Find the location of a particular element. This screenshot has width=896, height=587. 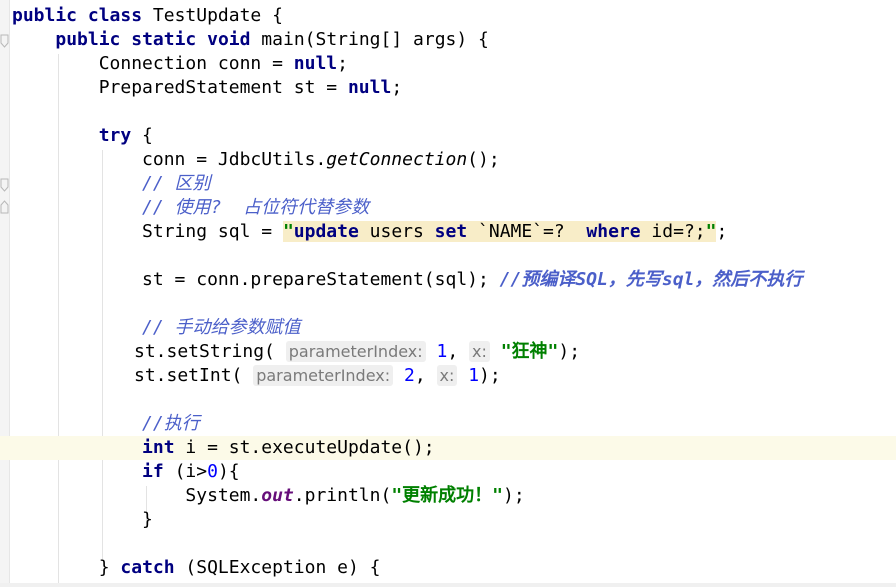

code-line-8: // 区别 is located at coordinates (111, 184).